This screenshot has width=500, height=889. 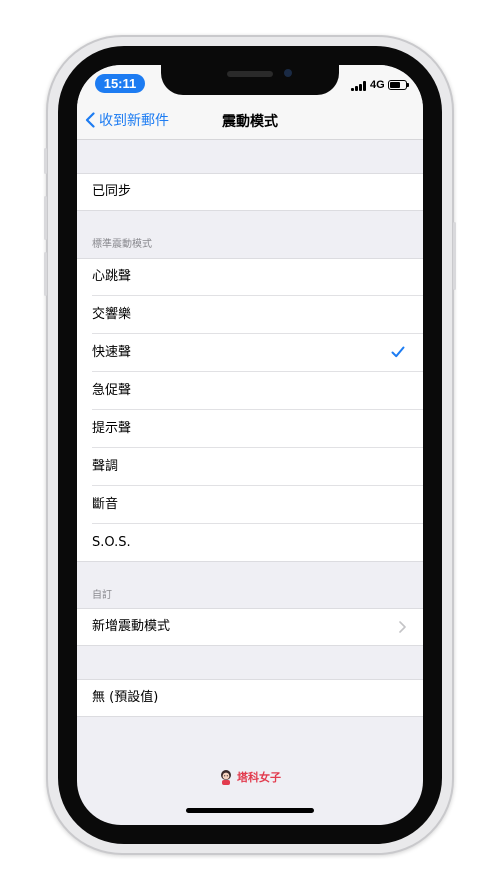 I want to click on home-indicator, so click(x=250, y=810).